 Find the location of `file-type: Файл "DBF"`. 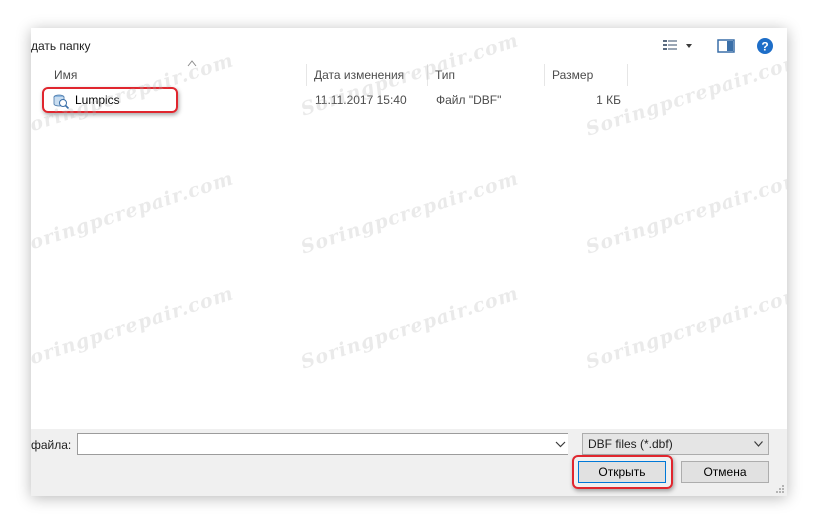

file-type: Файл "DBF" is located at coordinates (469, 100).